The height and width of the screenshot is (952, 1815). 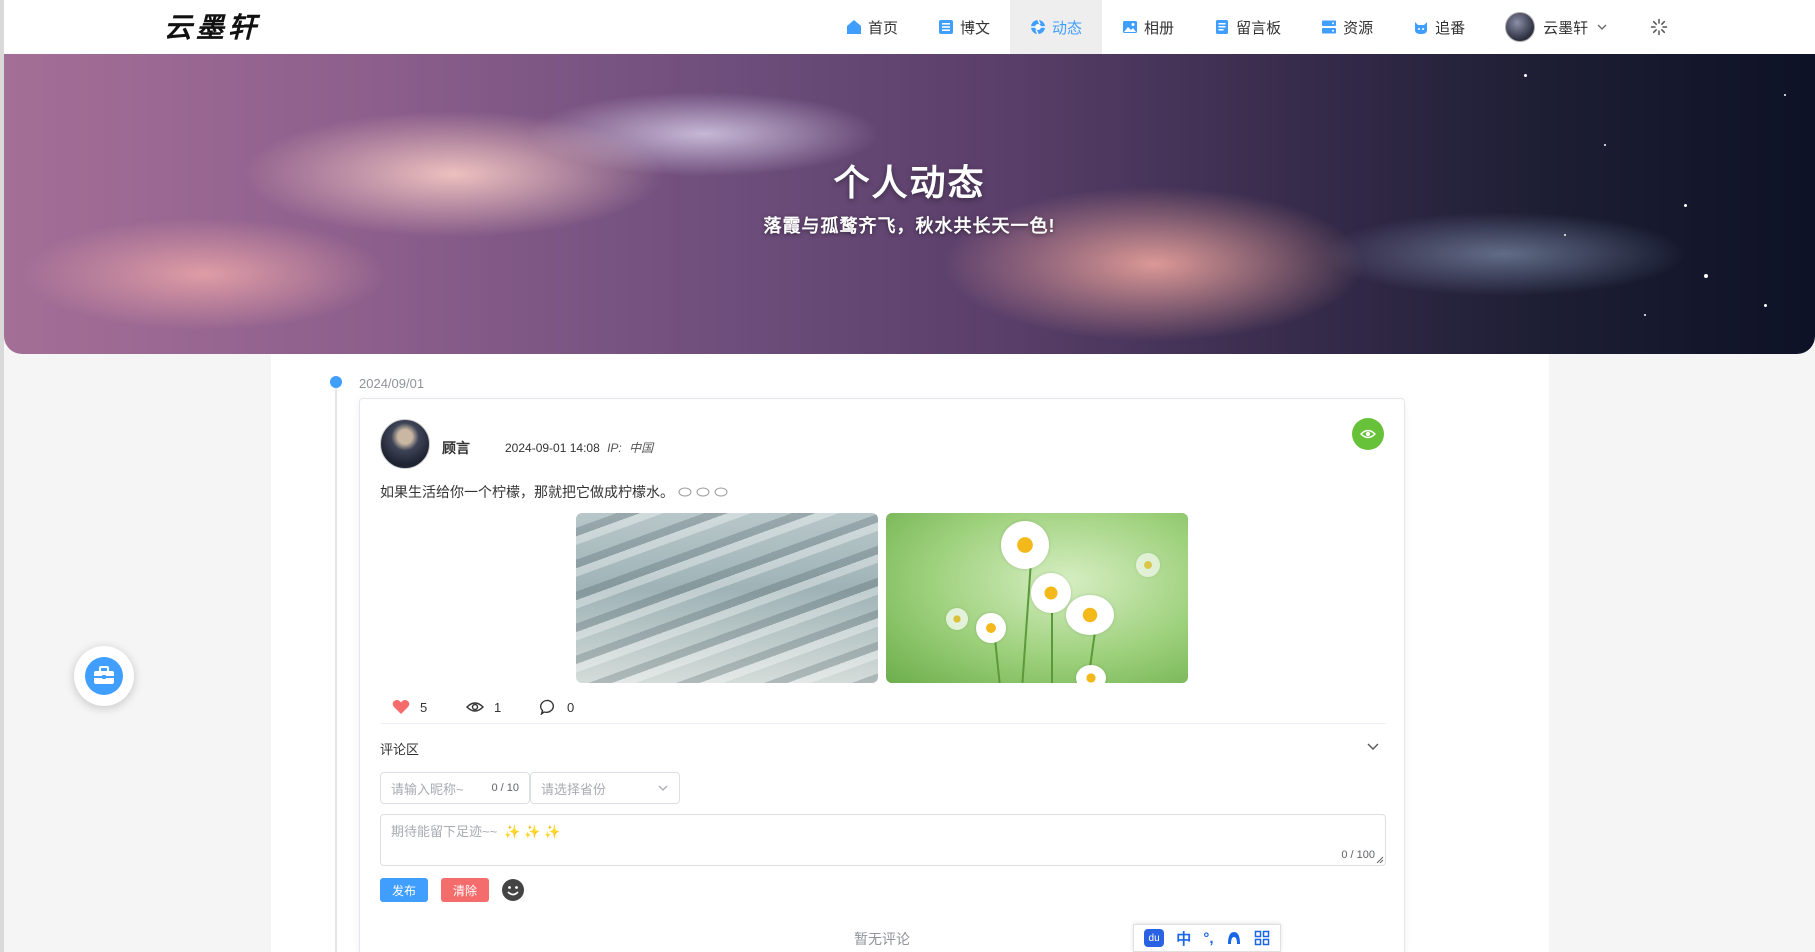 I want to click on like-count: 5, so click(x=424, y=707).